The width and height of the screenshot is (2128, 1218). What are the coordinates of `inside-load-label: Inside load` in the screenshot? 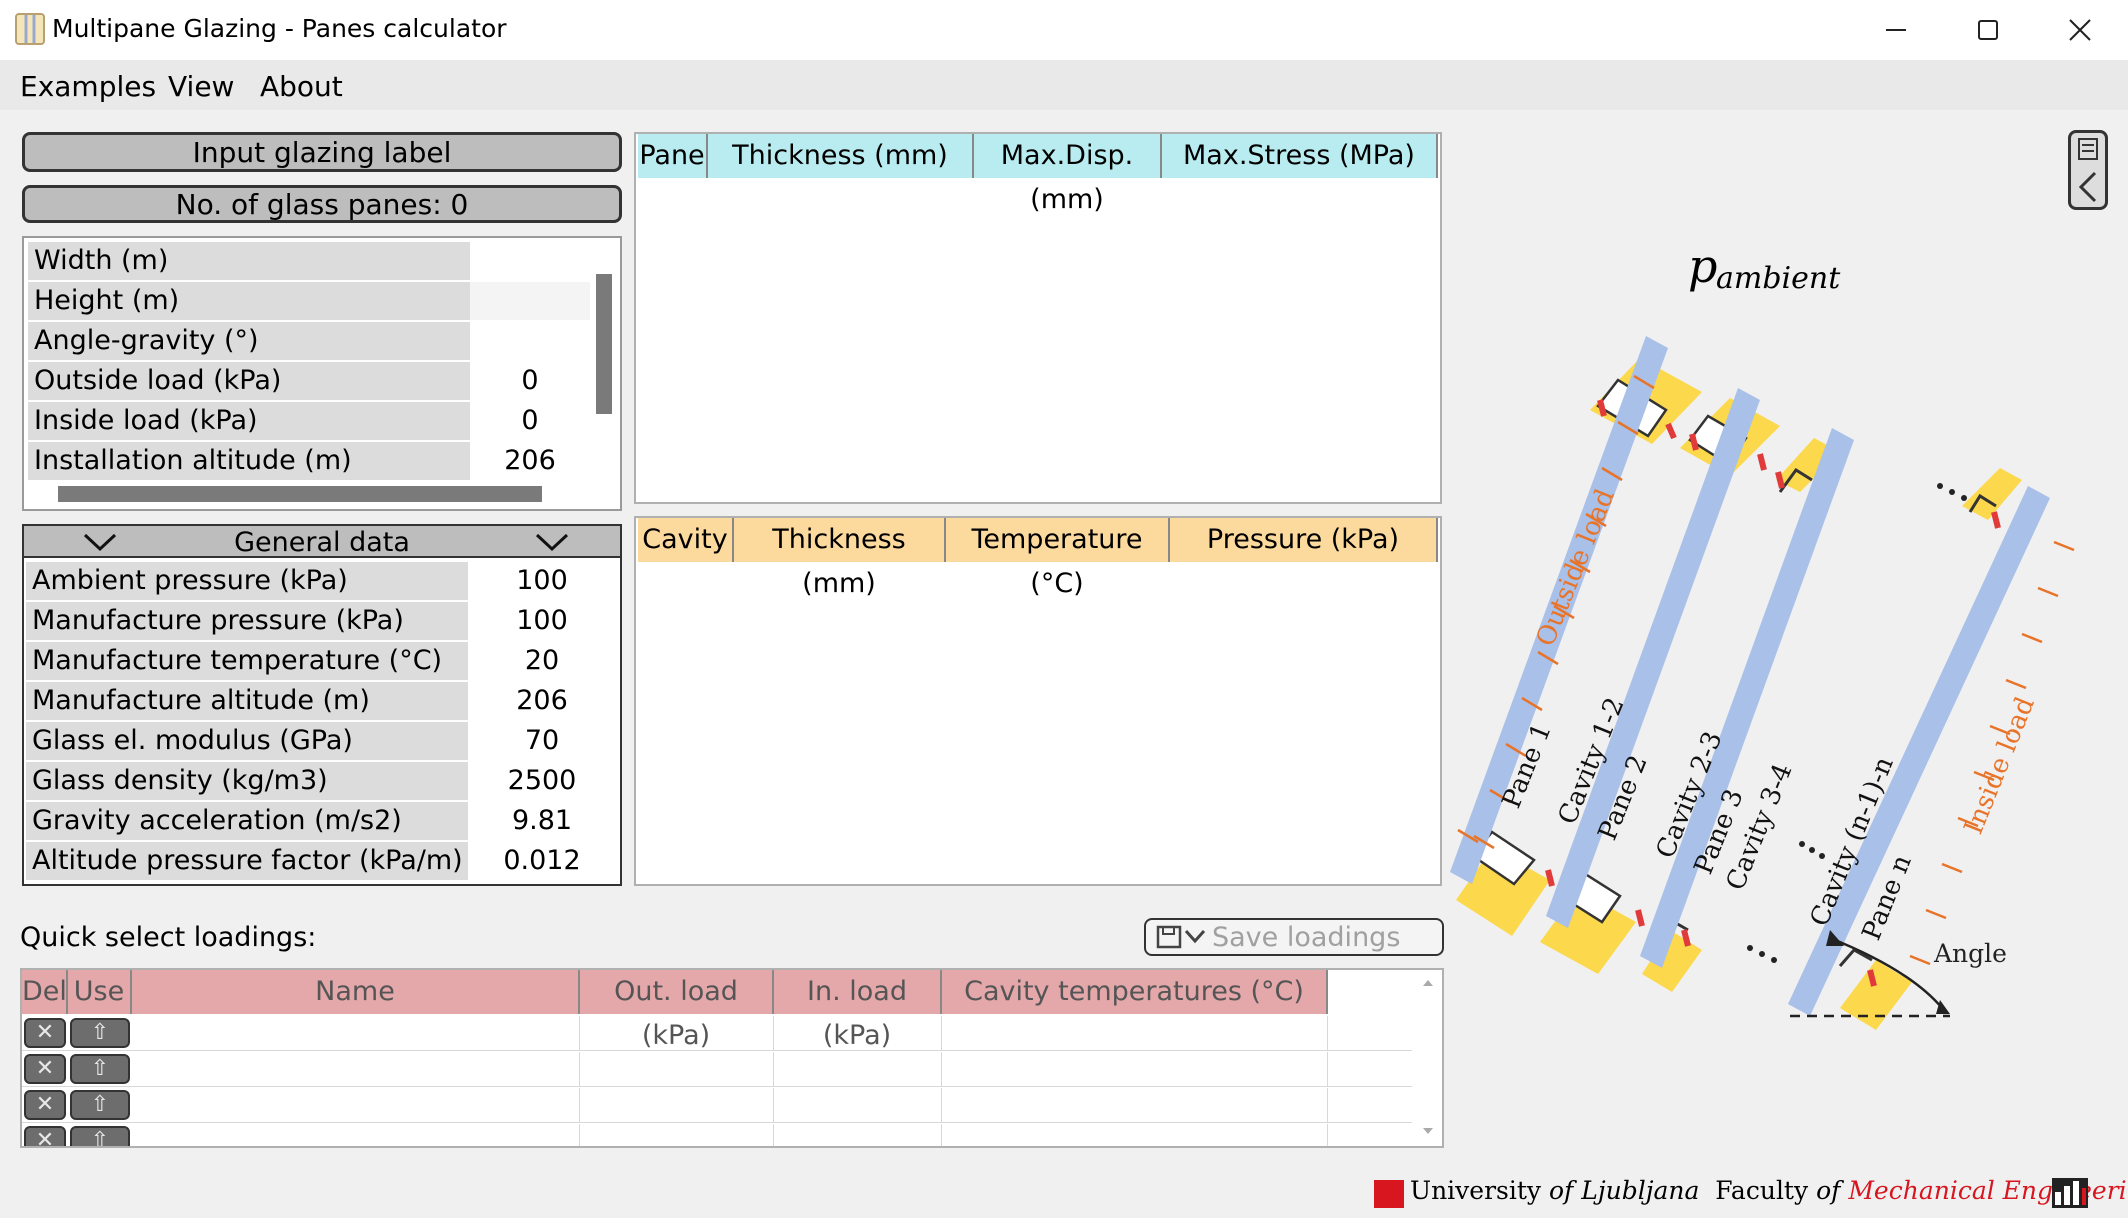 It's located at (2000, 766).